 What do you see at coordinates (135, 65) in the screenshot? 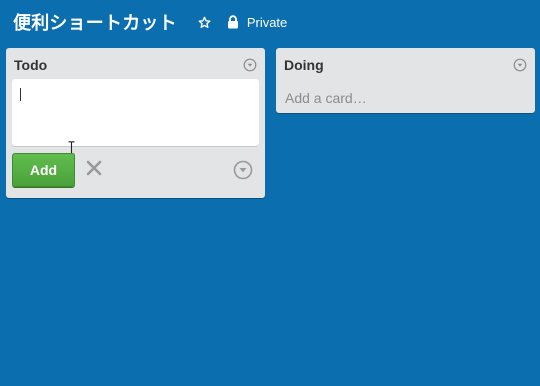
I see `list-header: Todo` at bounding box center [135, 65].